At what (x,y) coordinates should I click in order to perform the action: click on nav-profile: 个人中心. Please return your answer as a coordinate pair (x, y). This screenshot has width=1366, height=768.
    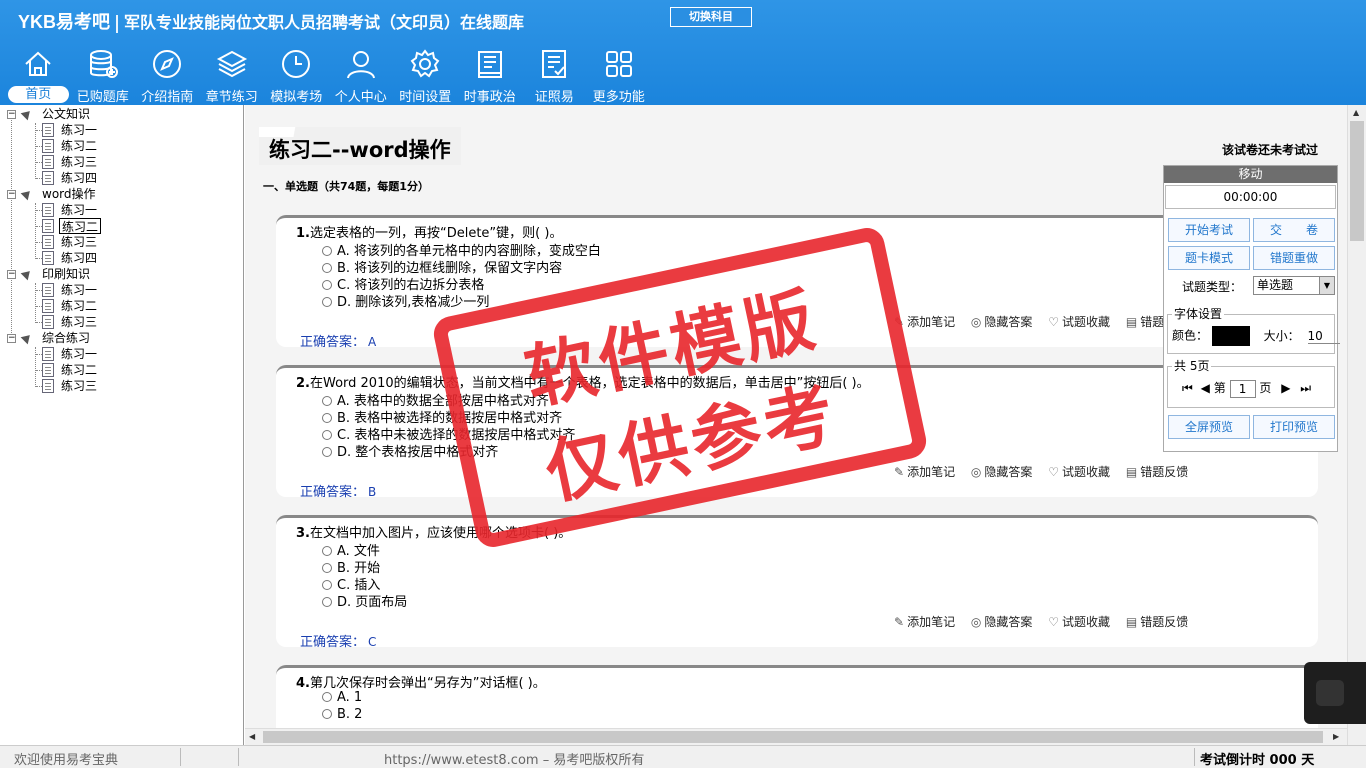
    Looking at the image, I should click on (361, 74).